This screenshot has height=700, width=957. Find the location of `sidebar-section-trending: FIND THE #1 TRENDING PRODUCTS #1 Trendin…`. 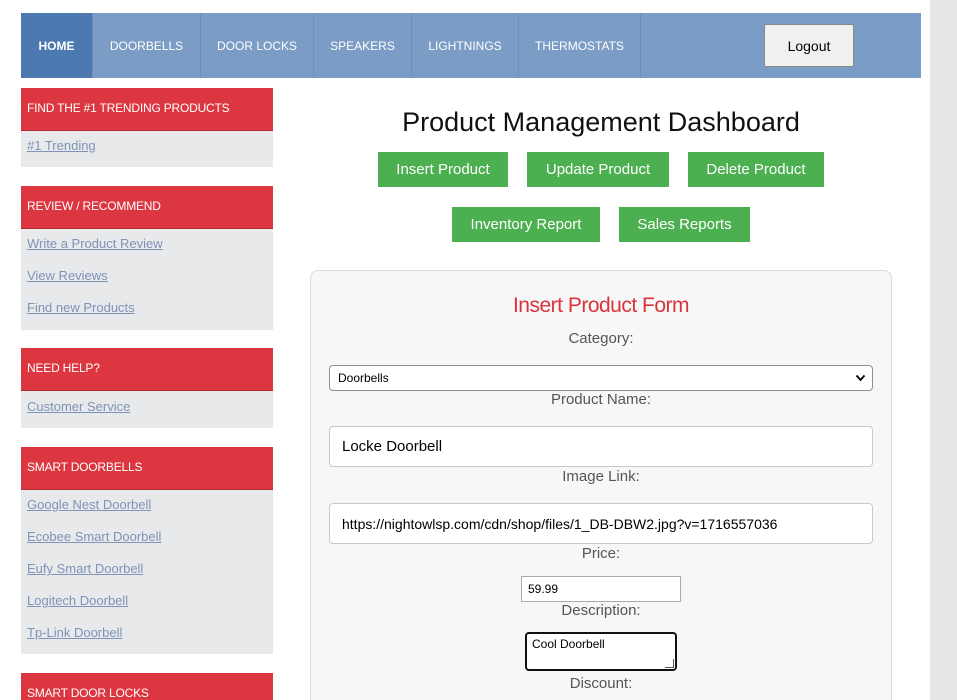

sidebar-section-trending: FIND THE #1 TRENDING PRODUCTS #1 Trendin… is located at coordinates (147, 127).